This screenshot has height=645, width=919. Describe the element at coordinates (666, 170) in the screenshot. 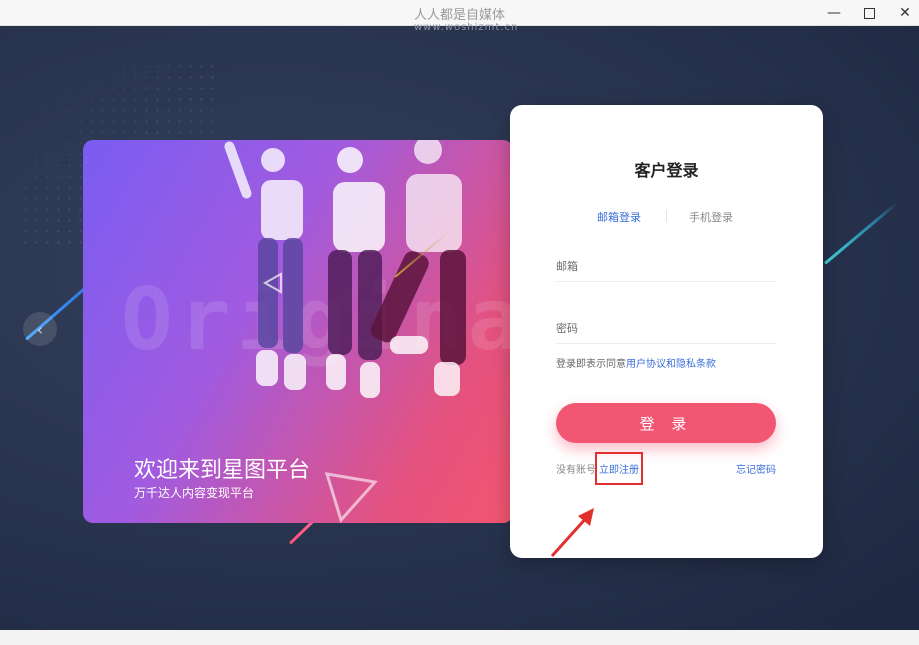

I see `login-title: 客户登录` at that location.